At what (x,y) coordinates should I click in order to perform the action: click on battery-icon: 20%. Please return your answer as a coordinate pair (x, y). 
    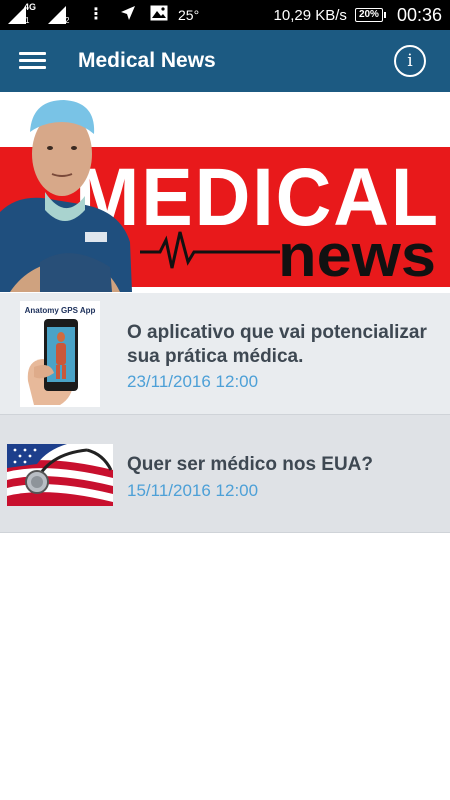
    Looking at the image, I should click on (370, 15).